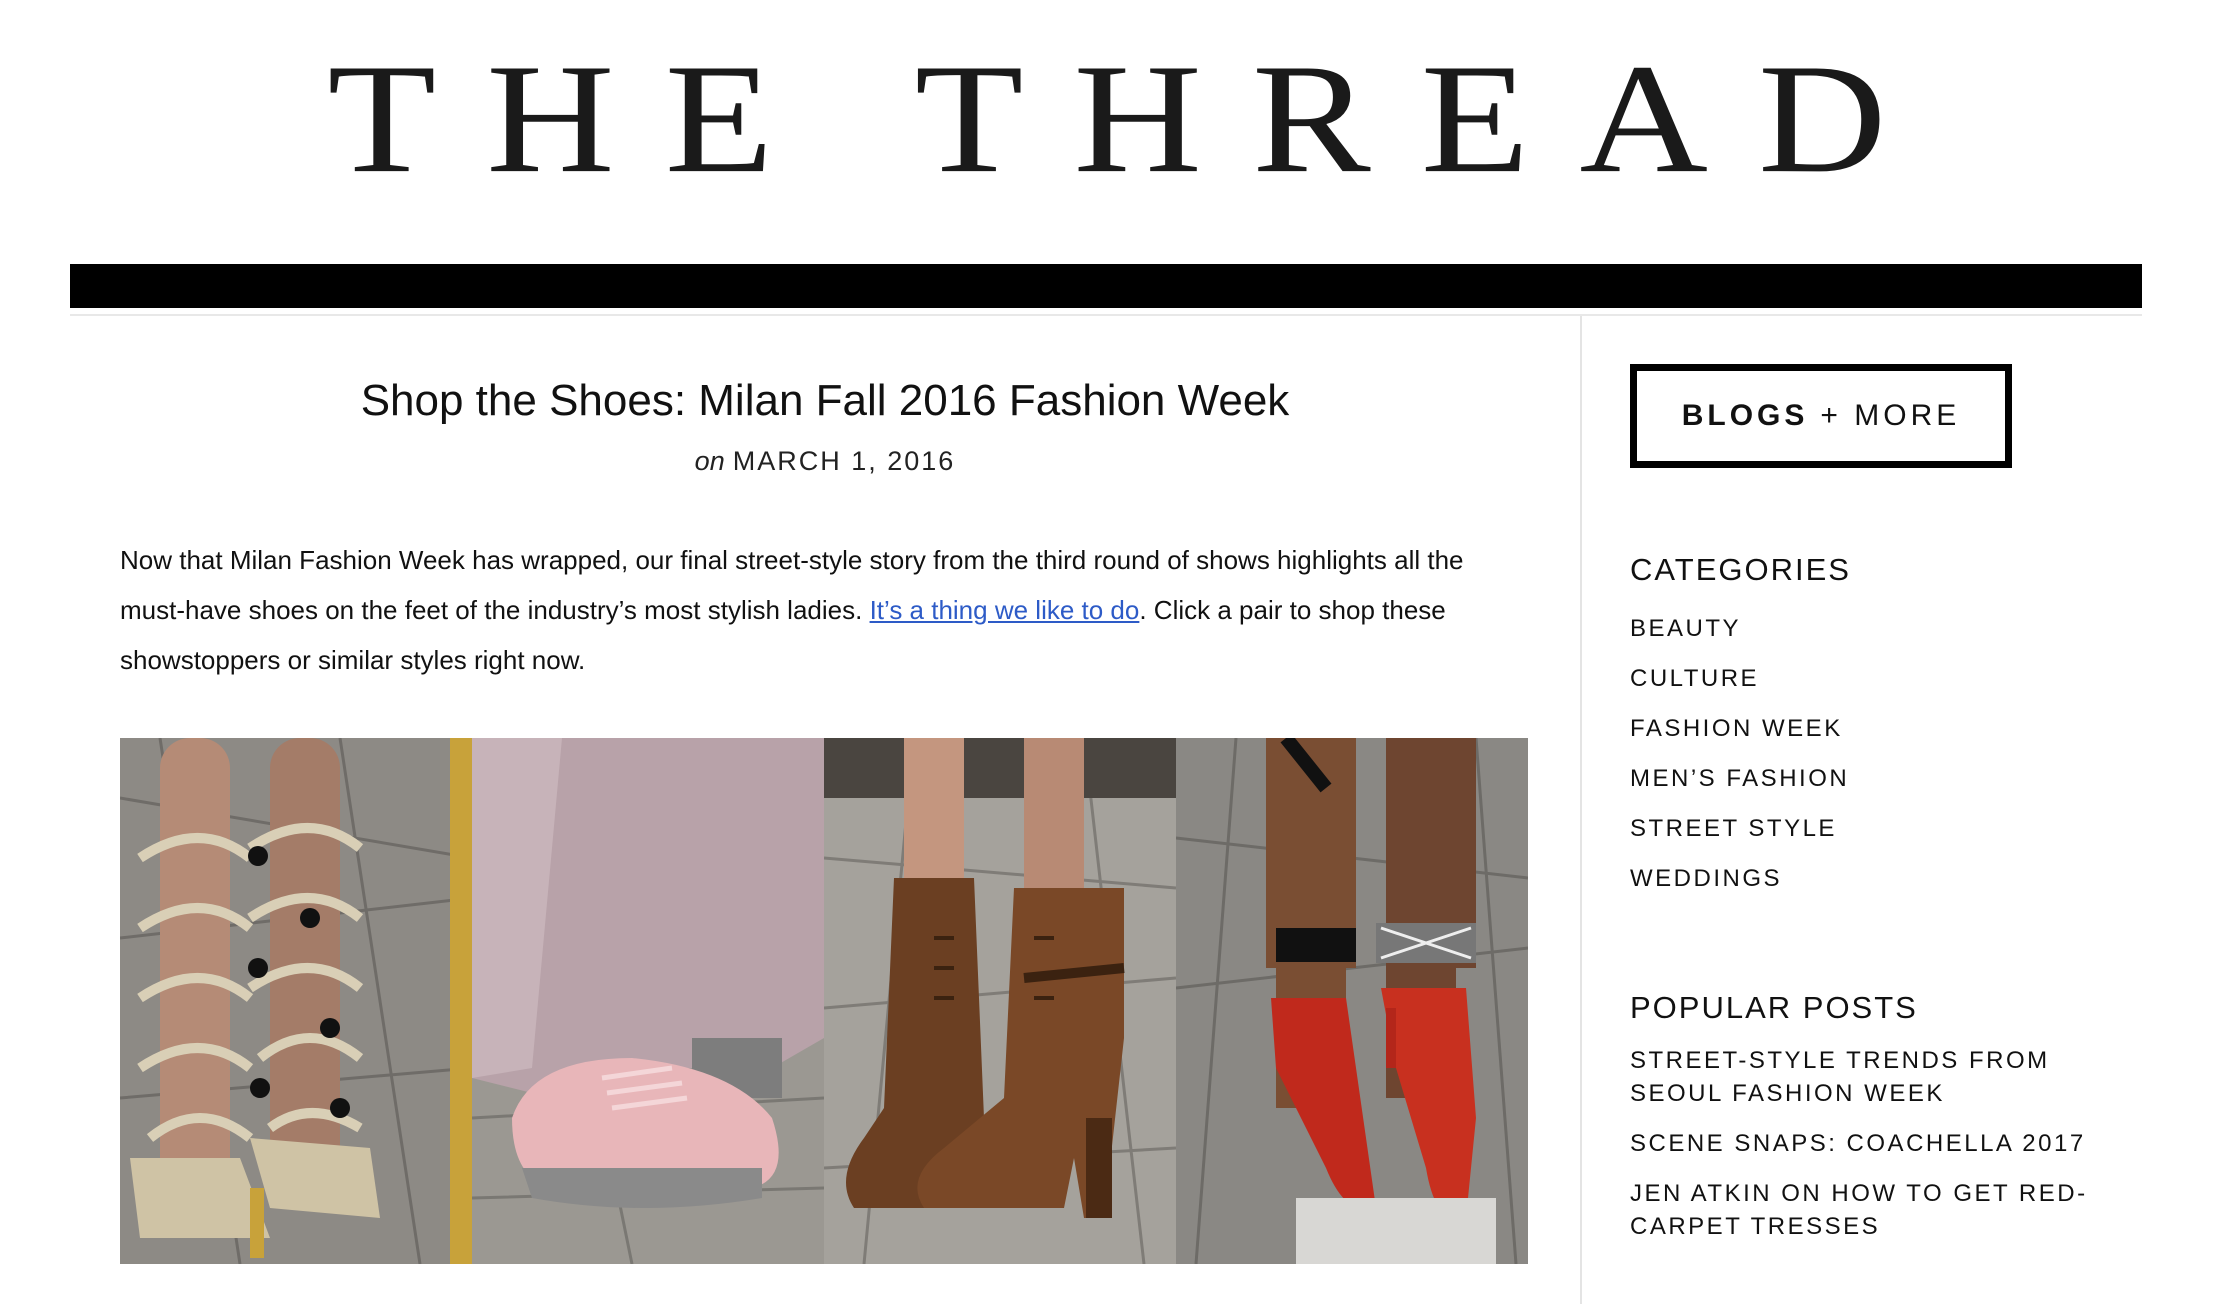 This screenshot has width=2214, height=1304. What do you see at coordinates (1005, 610) in the screenshot?
I see `intro-link: It’s a thing we like to do` at bounding box center [1005, 610].